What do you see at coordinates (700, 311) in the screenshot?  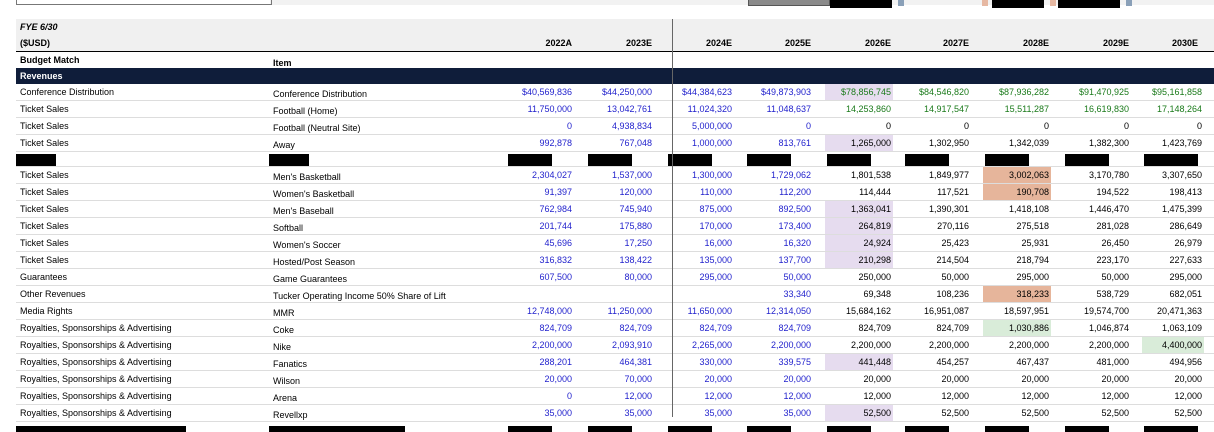 I see `value-cell-2024E: 11,650,000` at bounding box center [700, 311].